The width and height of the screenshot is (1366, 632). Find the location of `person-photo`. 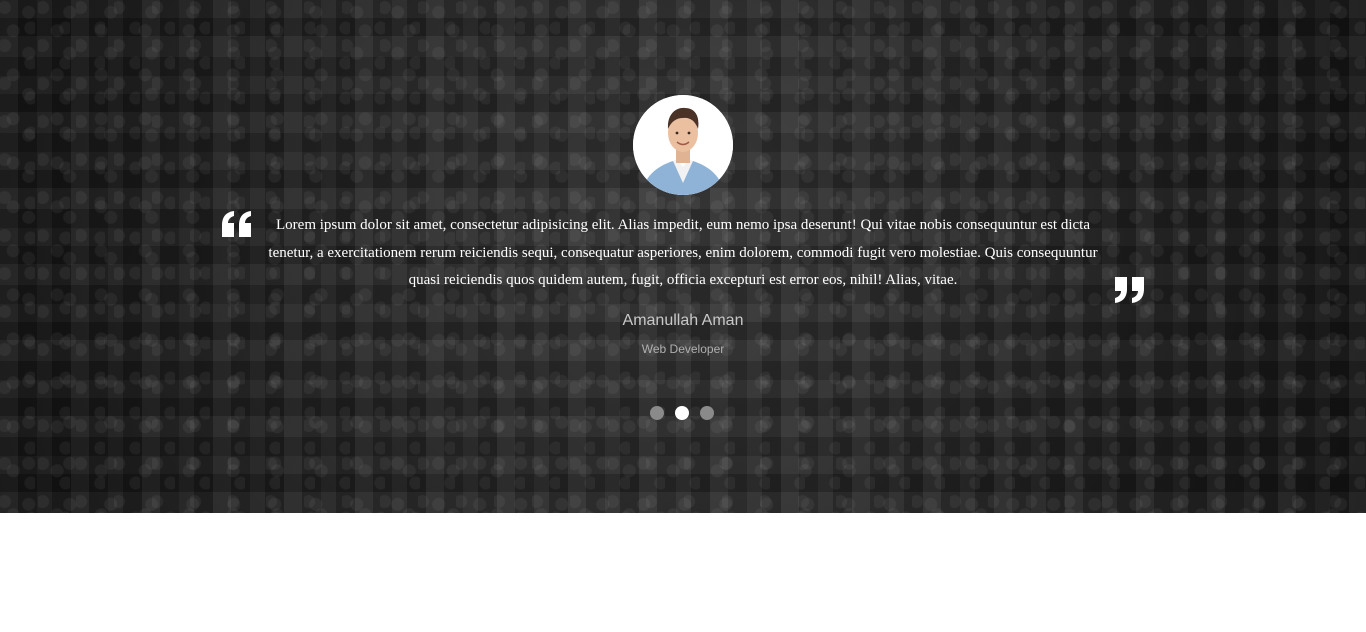

person-photo is located at coordinates (683, 145).